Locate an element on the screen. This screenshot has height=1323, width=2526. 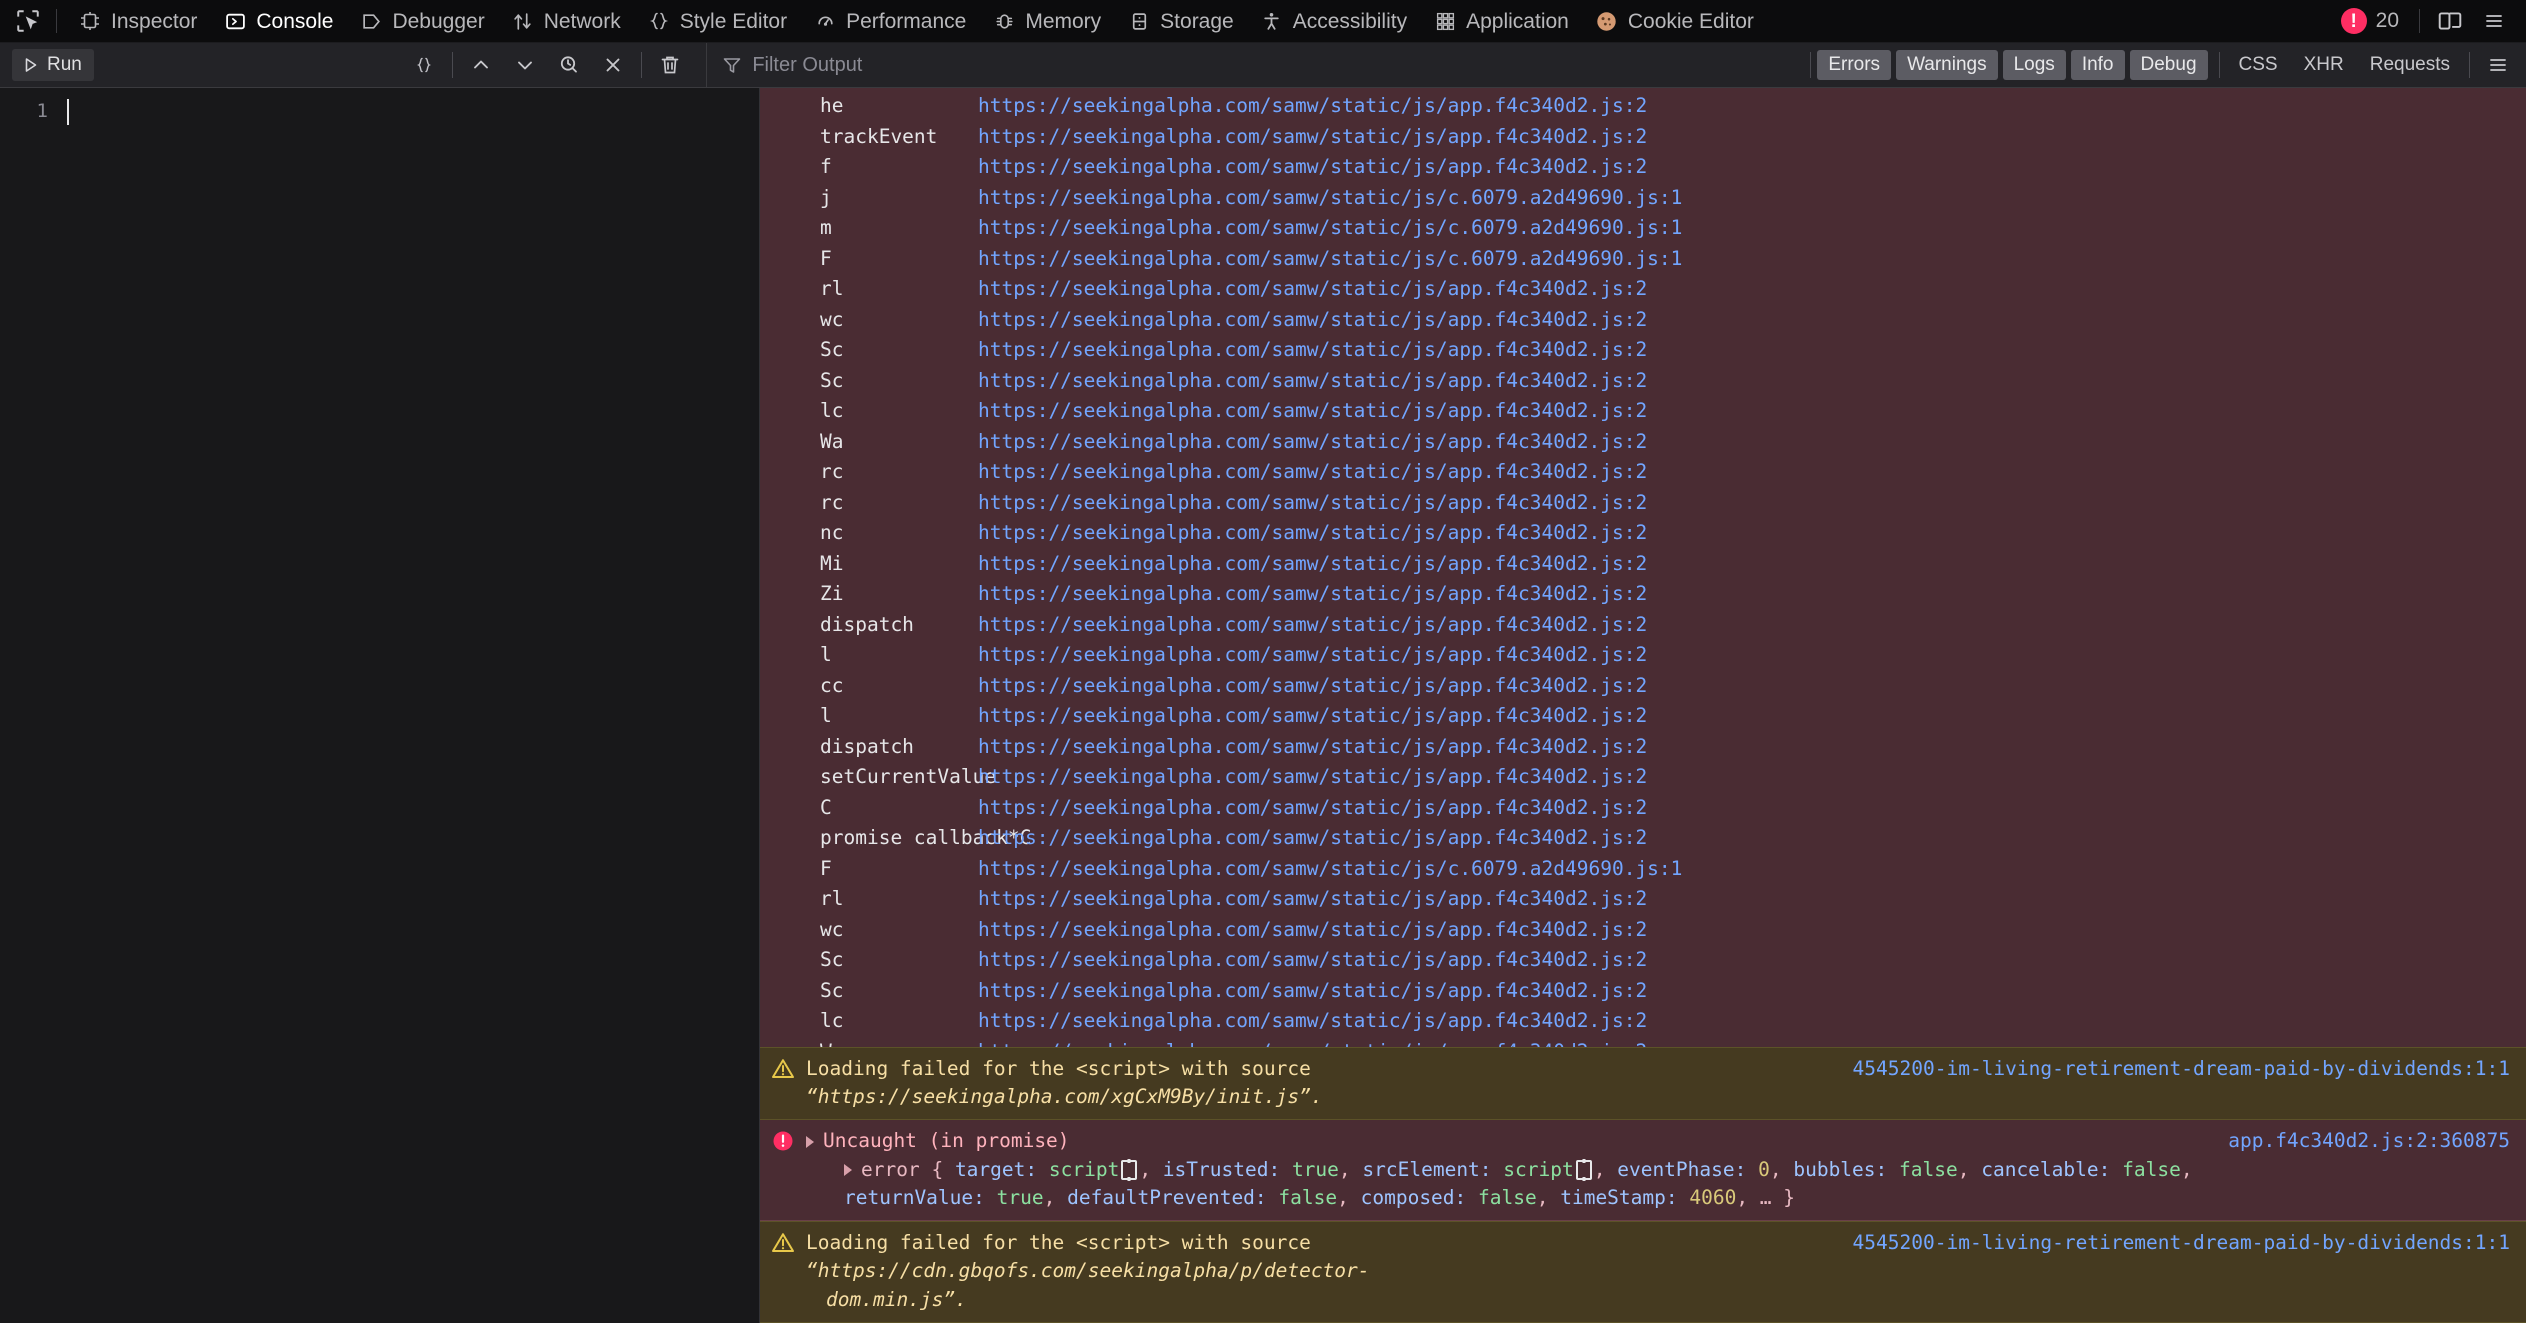
pretty-print-icon is located at coordinates (424, 65).